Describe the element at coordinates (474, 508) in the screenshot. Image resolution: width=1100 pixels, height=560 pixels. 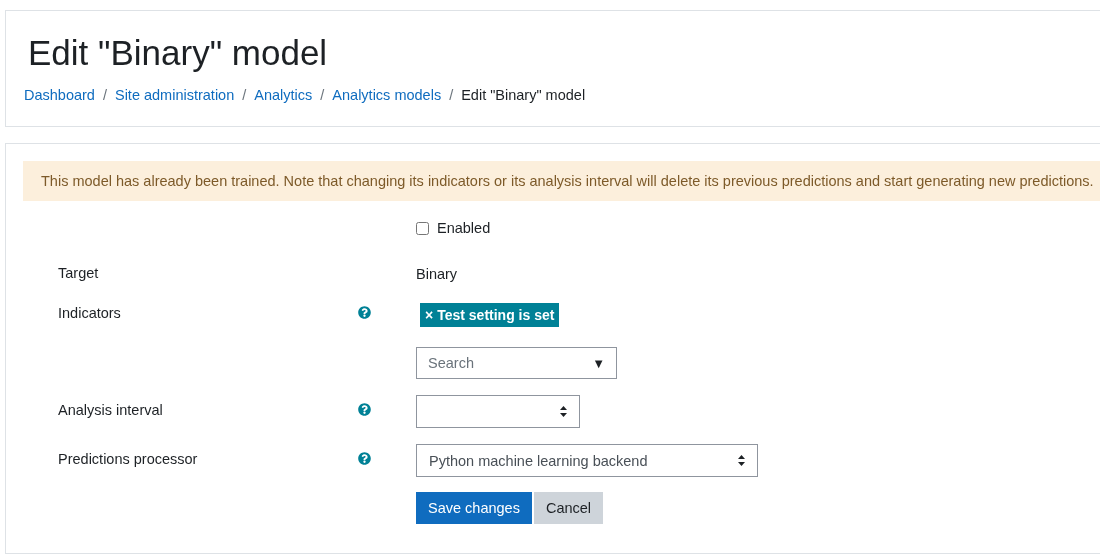
I see `save-button: Save changes` at that location.